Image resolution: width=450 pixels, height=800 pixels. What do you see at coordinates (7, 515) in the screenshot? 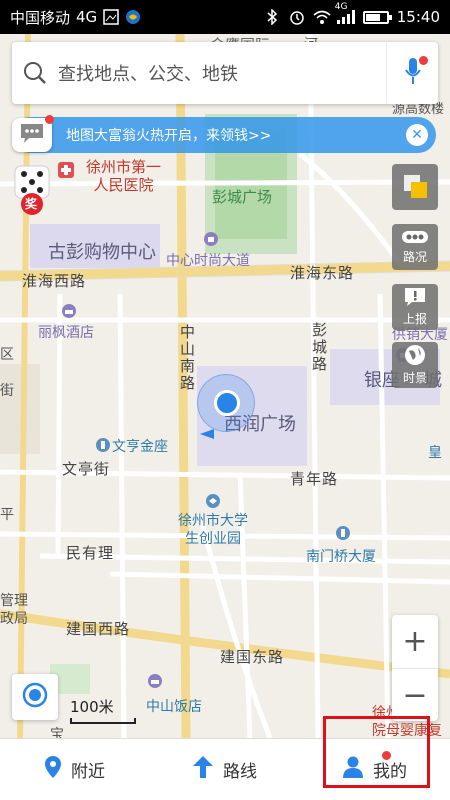
I see `map-label-left-ping: 平` at bounding box center [7, 515].